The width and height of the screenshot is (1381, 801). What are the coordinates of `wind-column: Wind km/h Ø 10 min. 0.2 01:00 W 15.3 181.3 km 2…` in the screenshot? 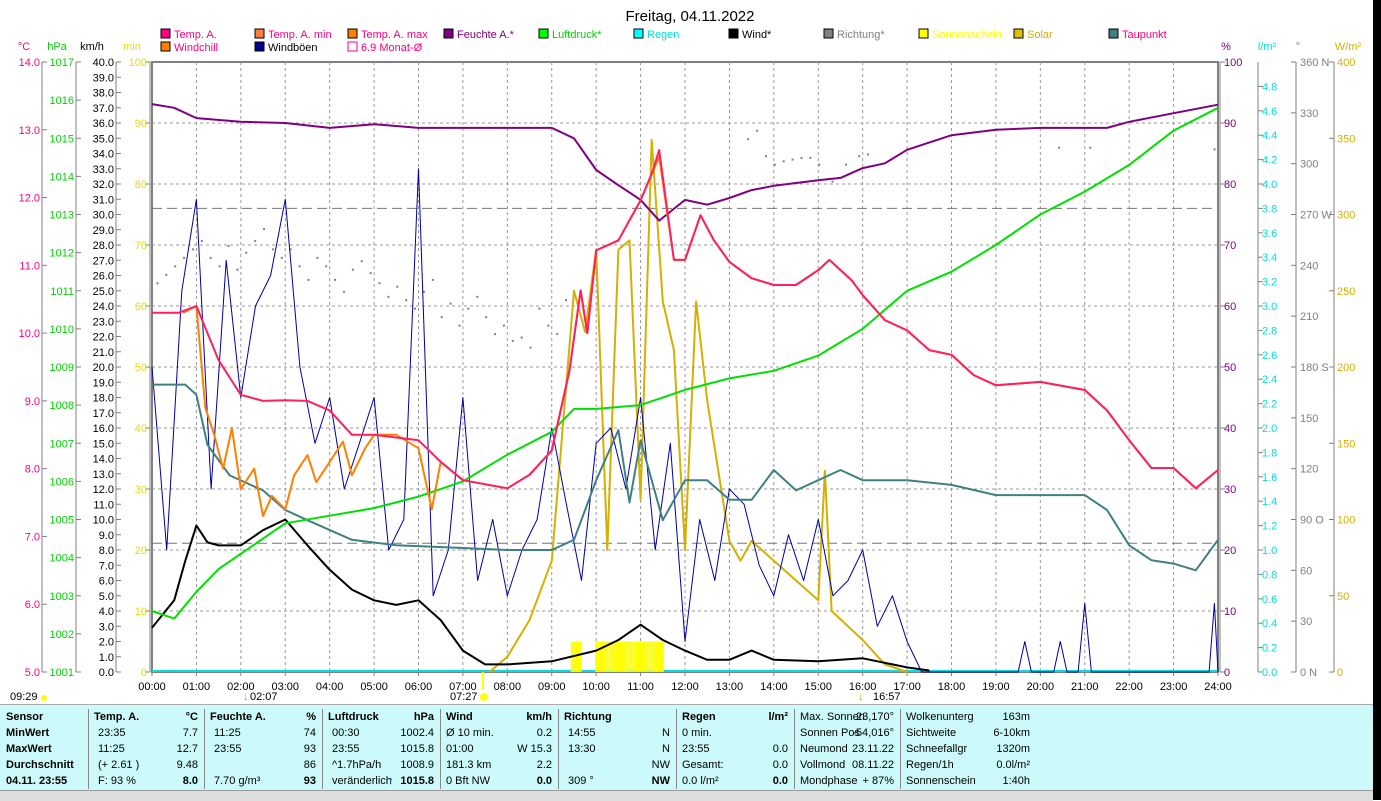 It's located at (499, 749).